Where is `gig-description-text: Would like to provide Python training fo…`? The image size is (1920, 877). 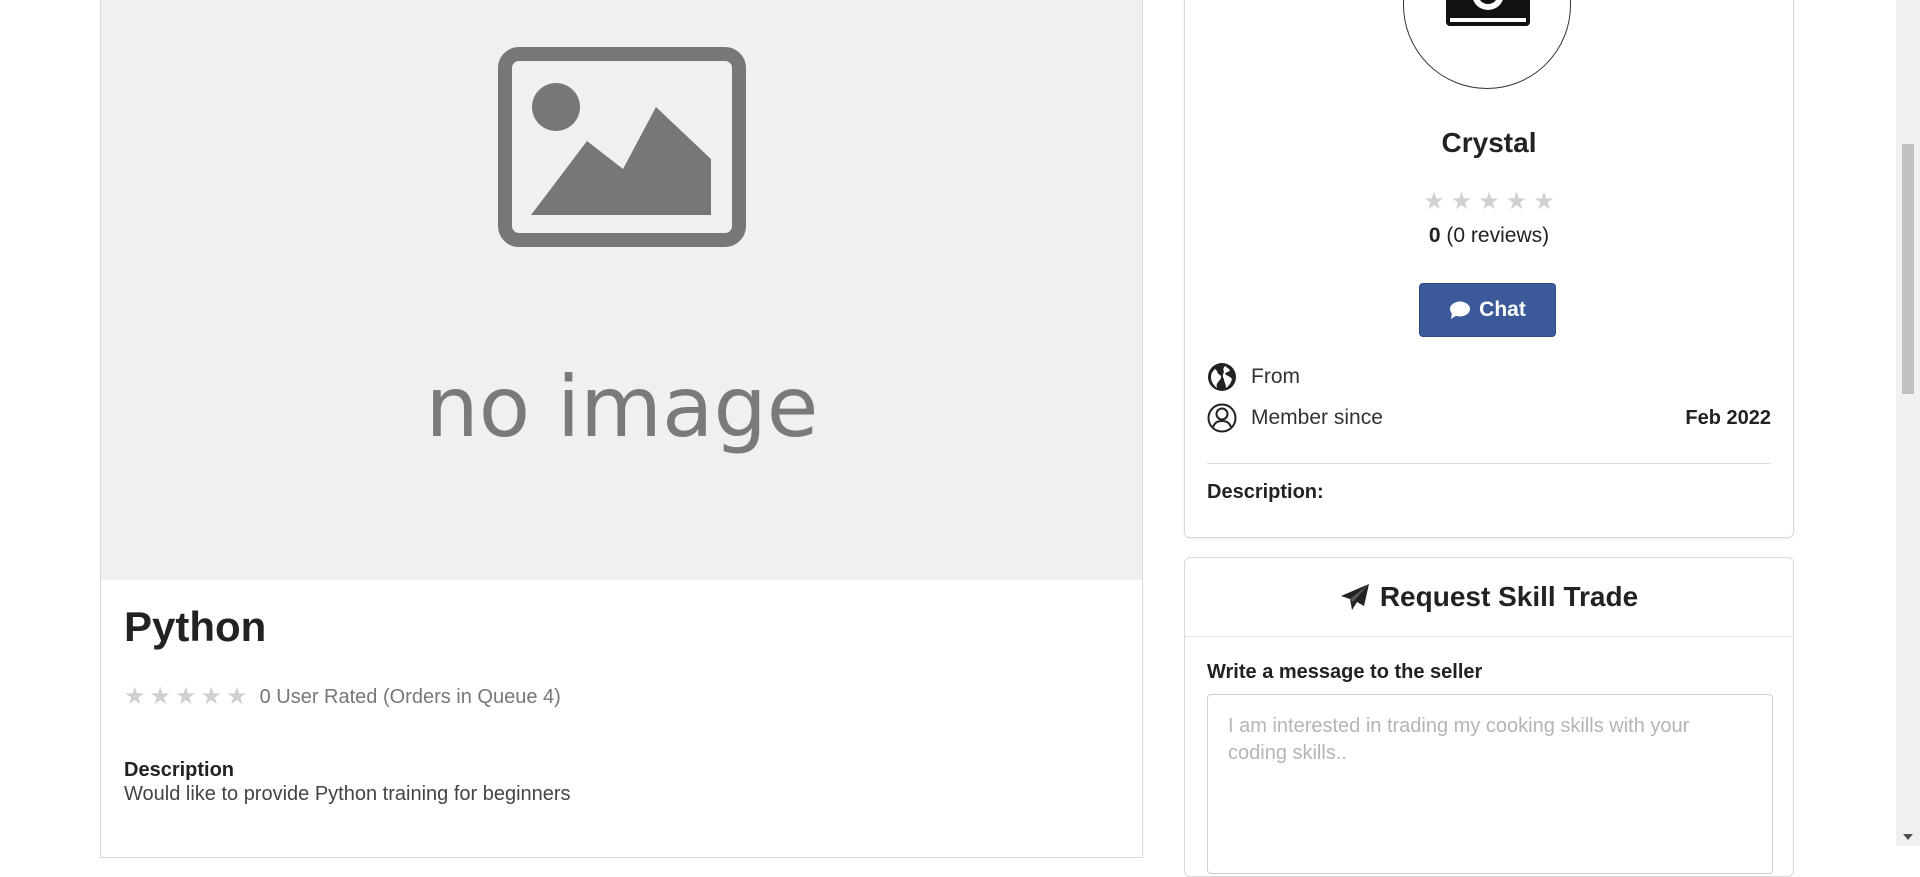
gig-description-text: Would like to provide Python training fo… is located at coordinates (347, 794).